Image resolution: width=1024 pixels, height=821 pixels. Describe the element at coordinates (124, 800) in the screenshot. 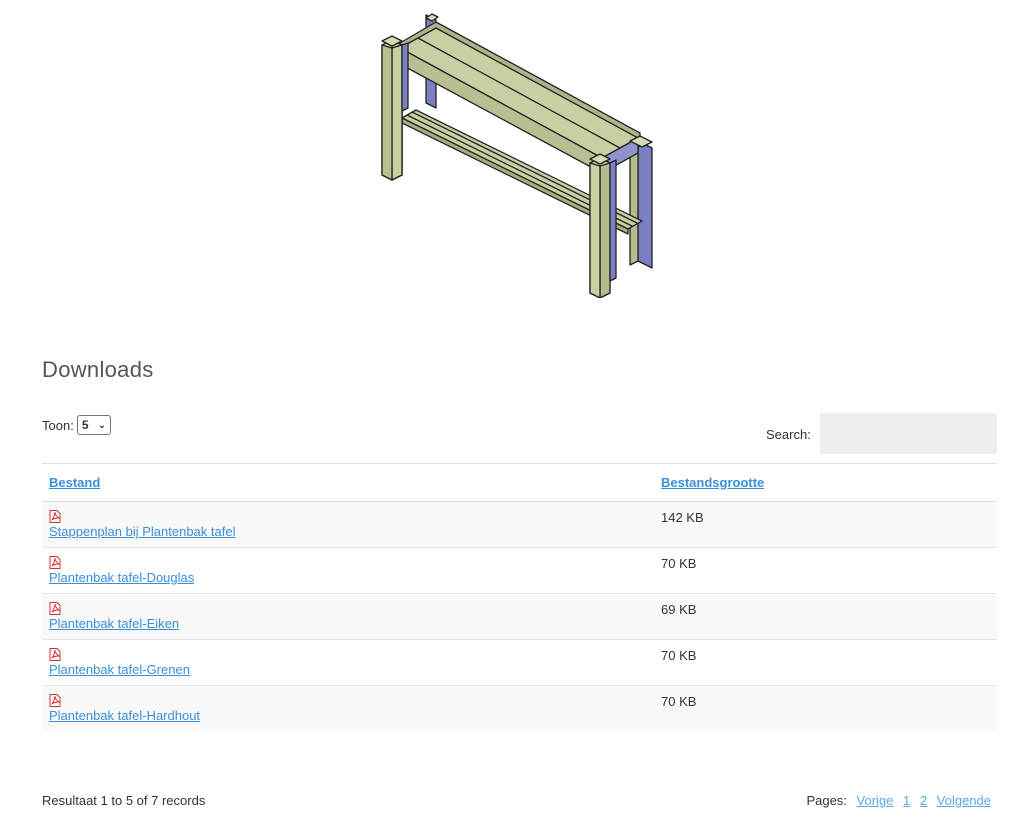

I see `result-info: Resultaat 1 to 5 of 7 records` at that location.